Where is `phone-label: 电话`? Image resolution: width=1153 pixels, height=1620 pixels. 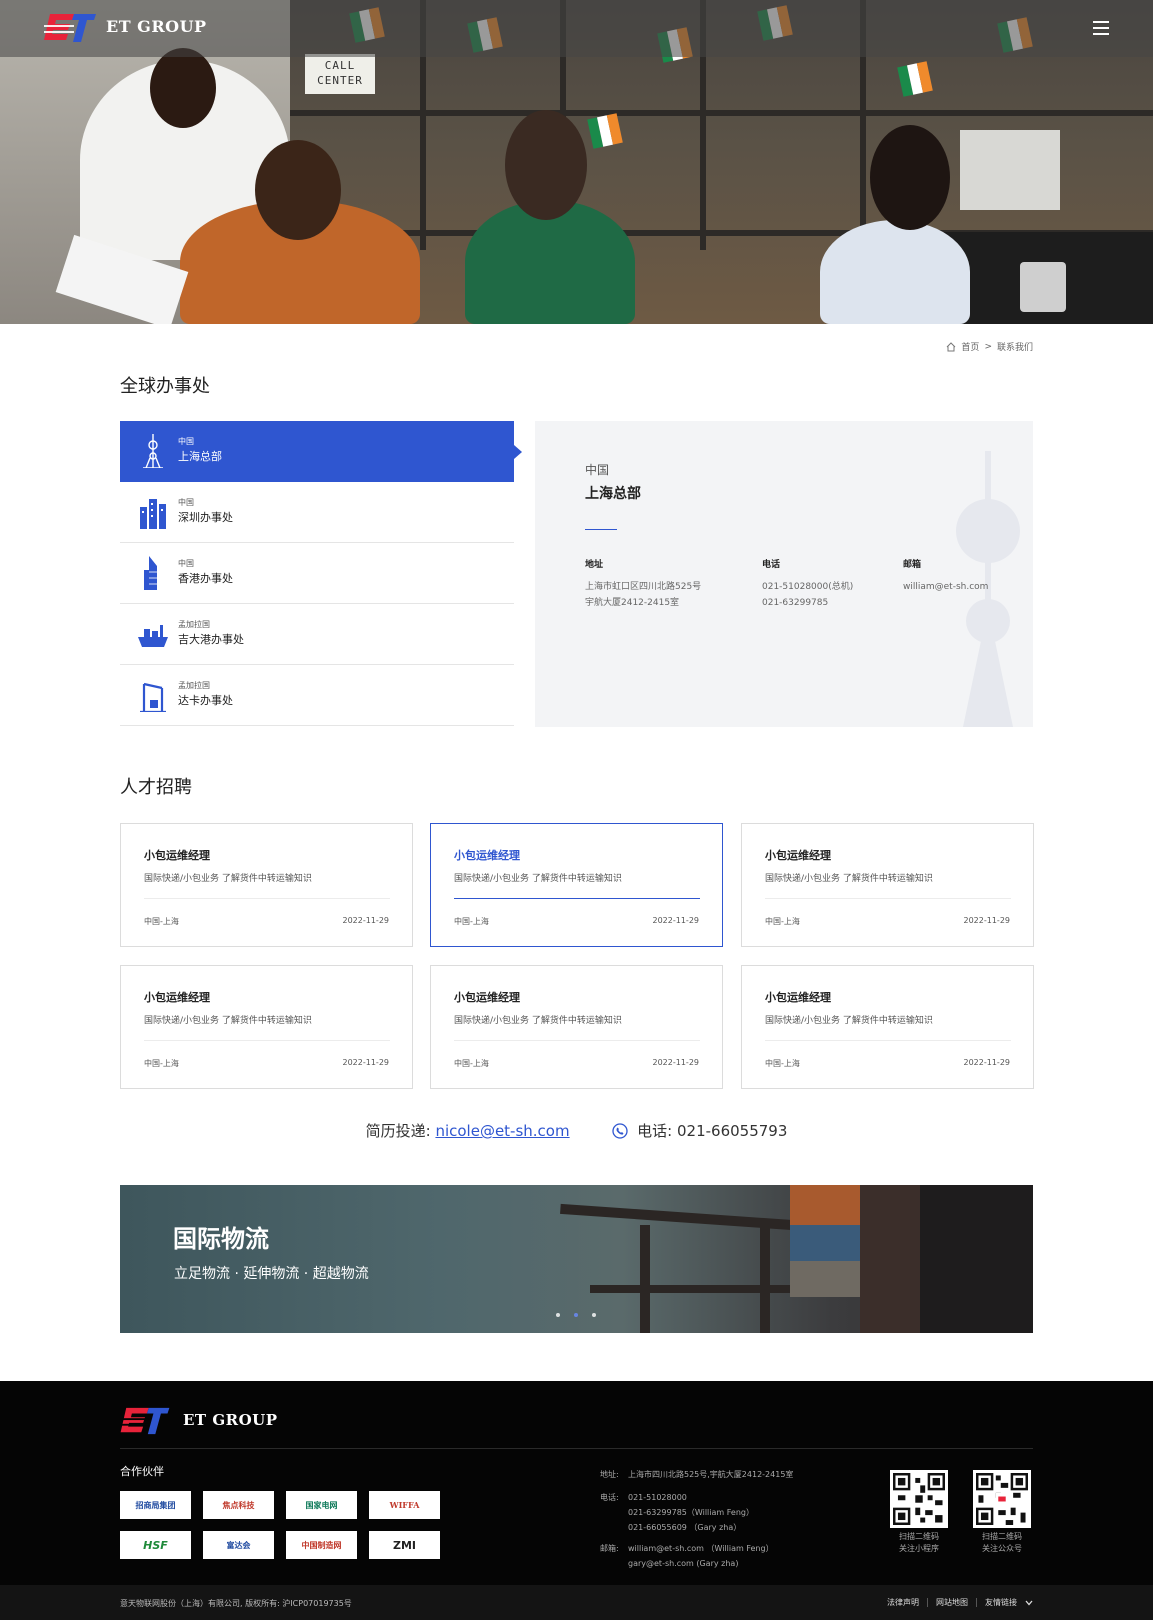
phone-label: 电话 is located at coordinates (771, 565).